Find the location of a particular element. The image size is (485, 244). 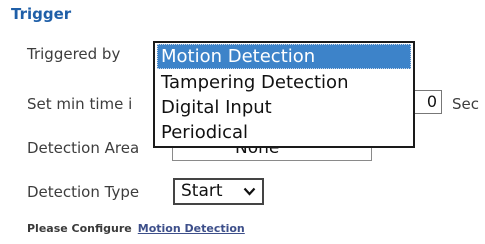

option-motion-detection: Motion Detection is located at coordinates (284, 56).